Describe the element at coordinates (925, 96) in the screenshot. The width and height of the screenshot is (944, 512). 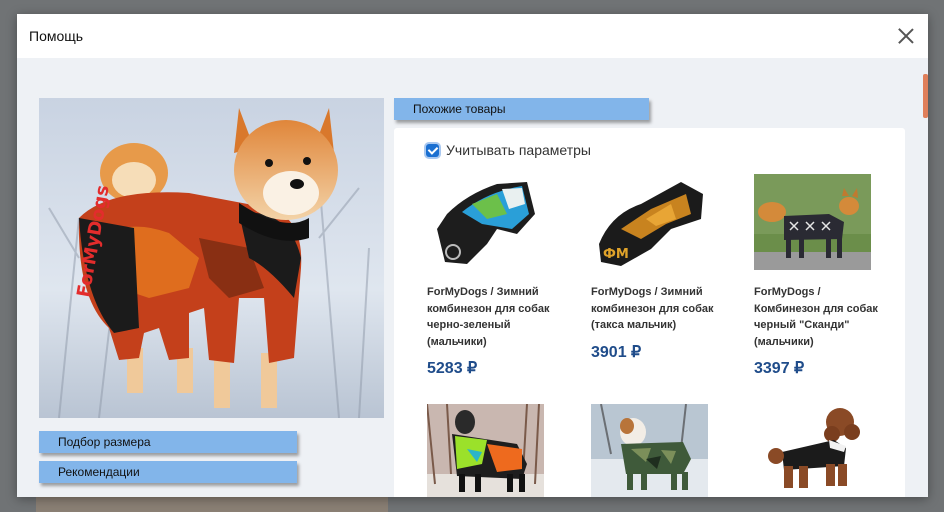
I see `scrollbar-thumb` at that location.